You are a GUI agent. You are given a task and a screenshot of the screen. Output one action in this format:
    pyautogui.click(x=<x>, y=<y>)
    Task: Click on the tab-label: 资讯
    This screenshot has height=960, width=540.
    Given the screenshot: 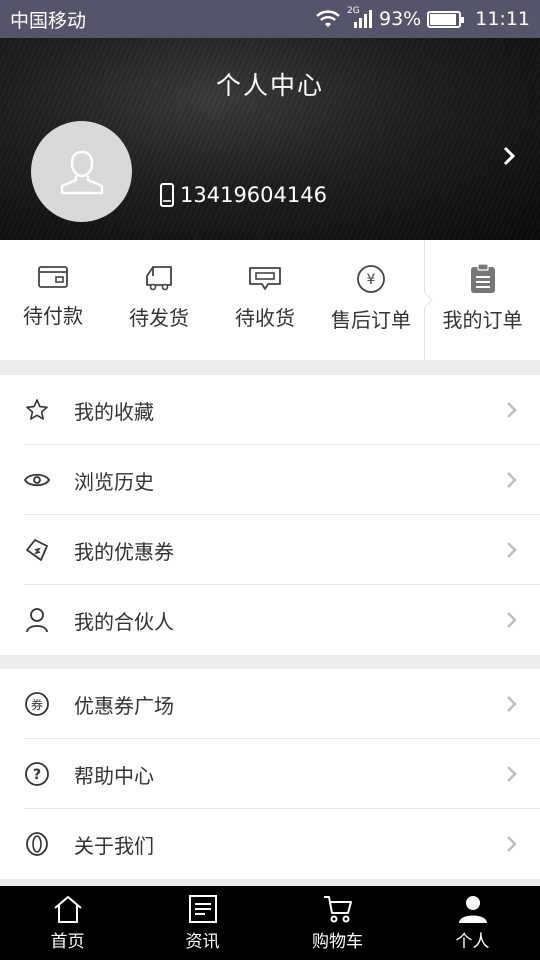 What is the action you would take?
    pyautogui.click(x=202, y=942)
    